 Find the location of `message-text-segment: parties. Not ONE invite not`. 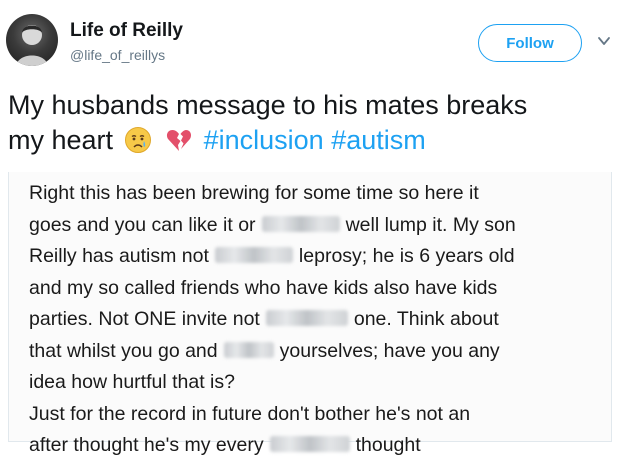

message-text-segment: parties. Not ONE invite not is located at coordinates (144, 319).